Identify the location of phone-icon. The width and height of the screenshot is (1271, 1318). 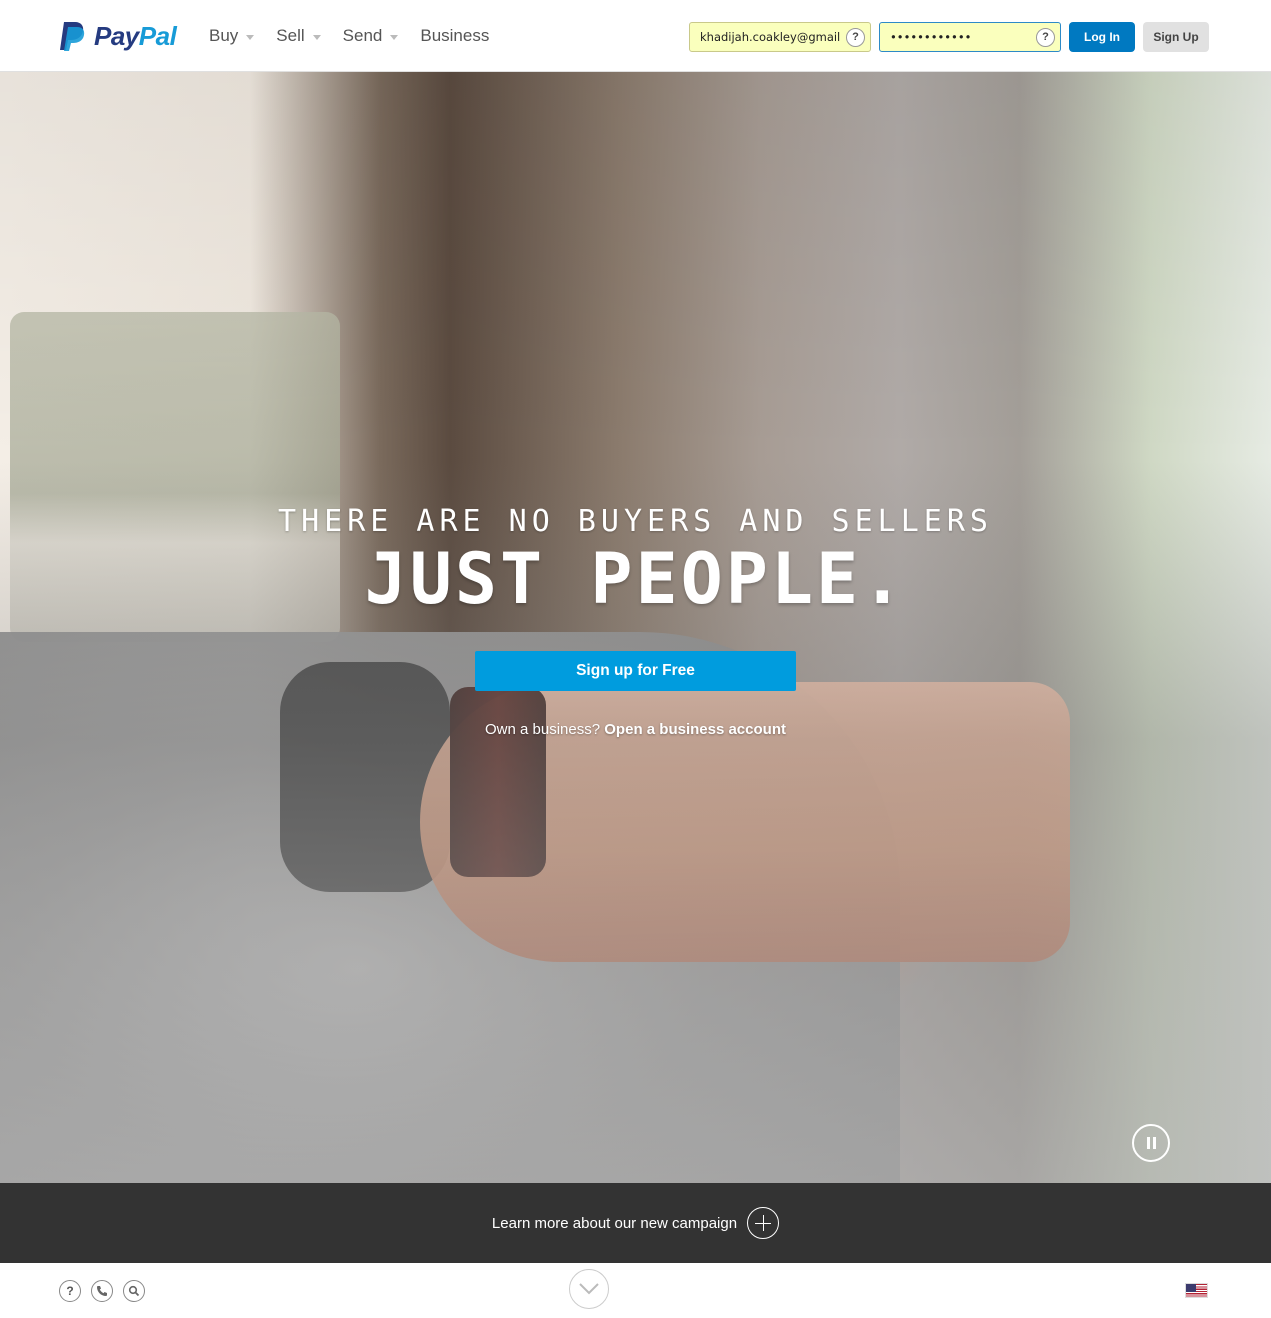
(102, 1291).